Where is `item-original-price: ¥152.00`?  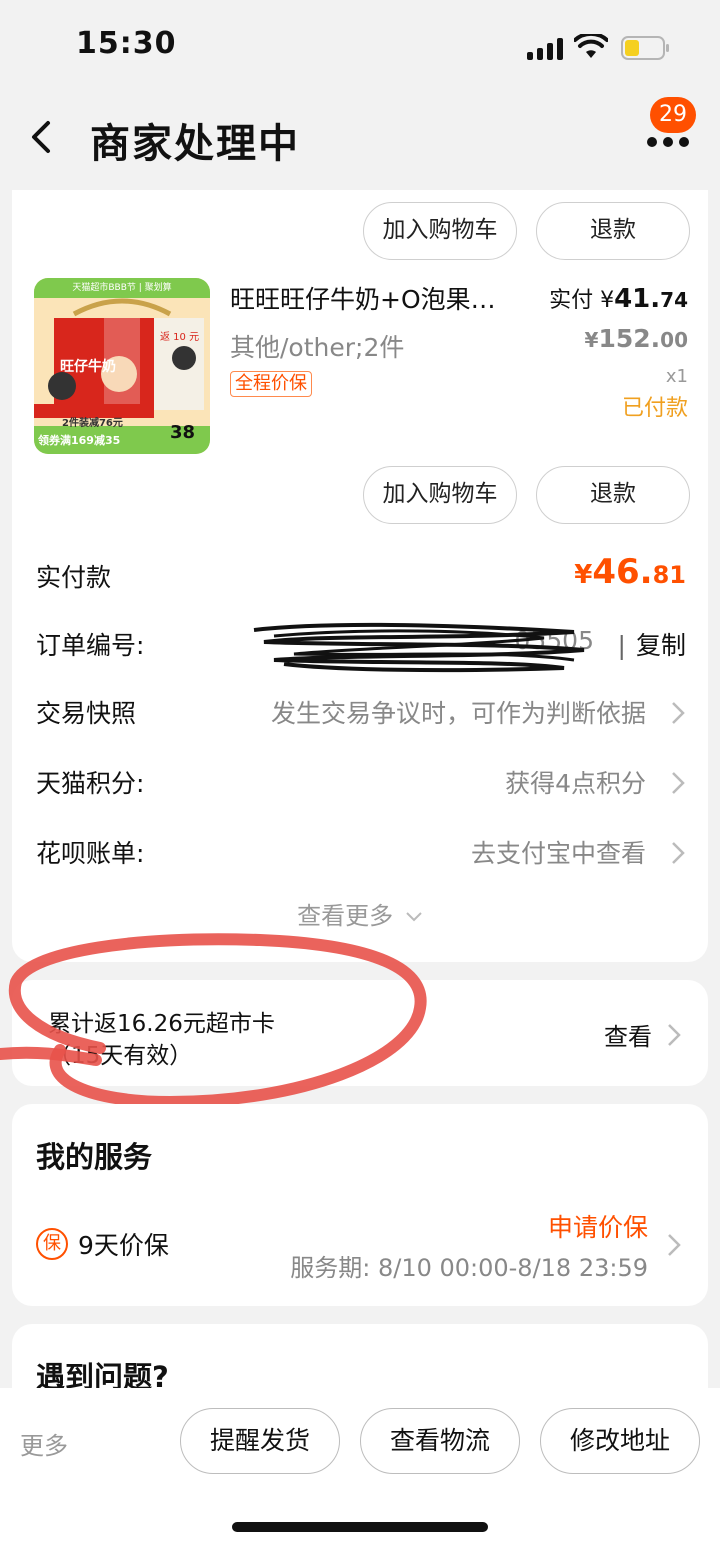 item-original-price: ¥152.00 is located at coordinates (636, 338).